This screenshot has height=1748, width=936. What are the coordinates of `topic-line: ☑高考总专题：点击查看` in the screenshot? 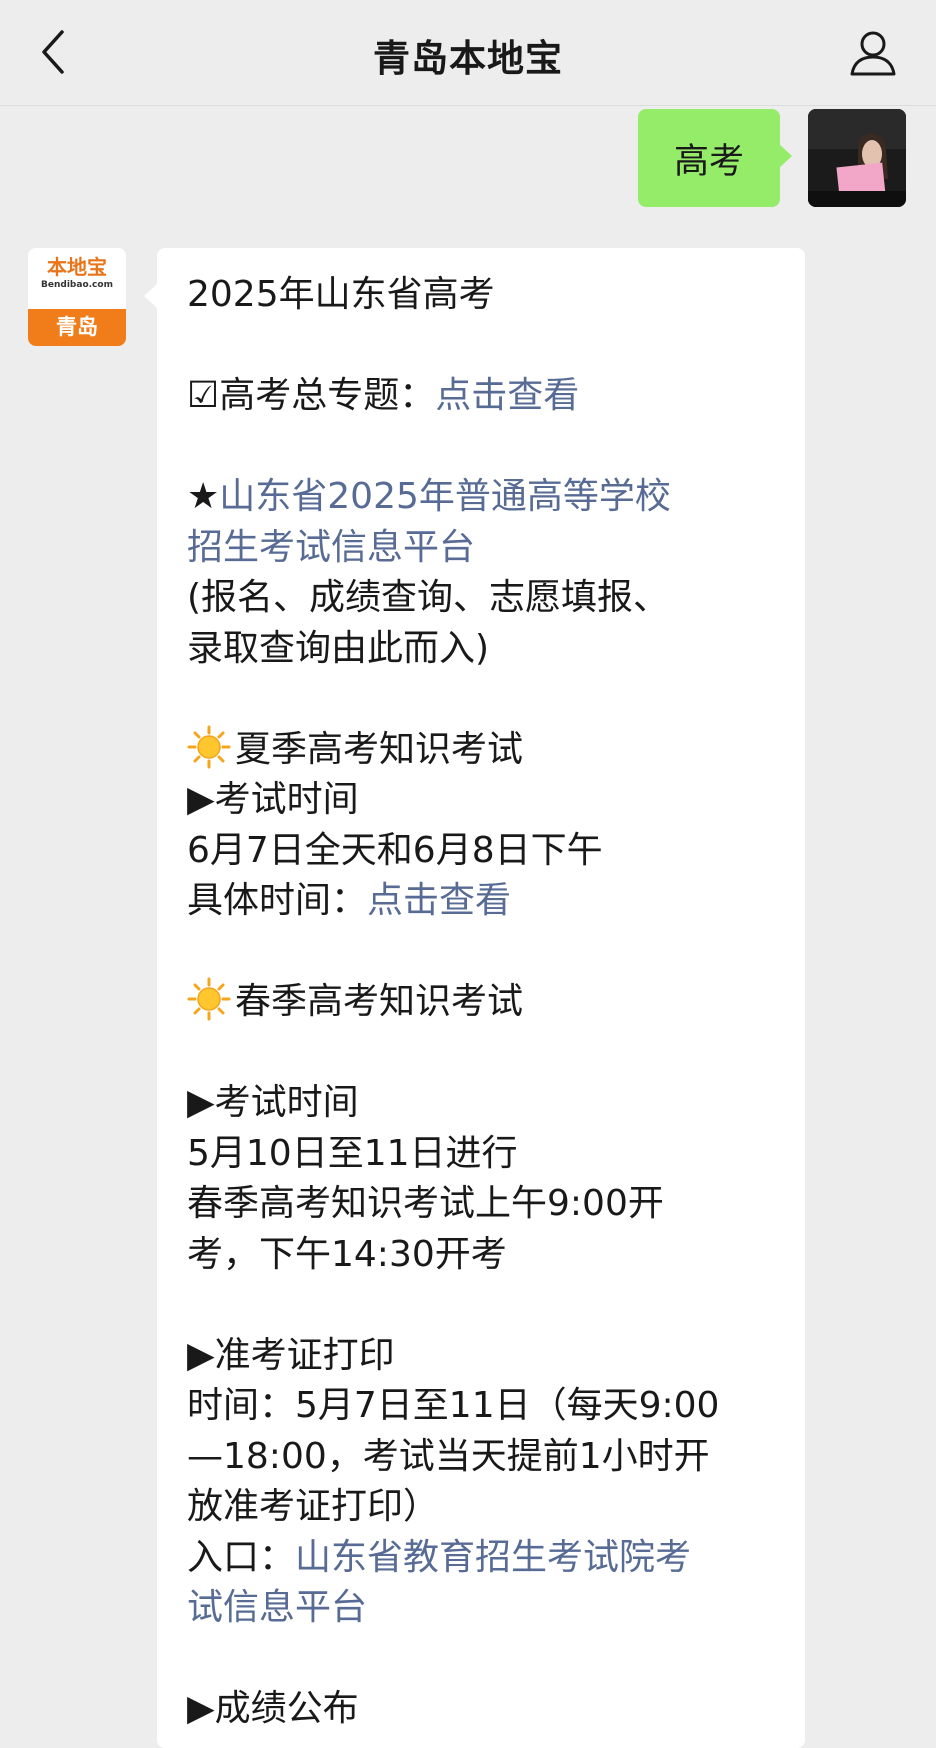 It's located at (487, 396).